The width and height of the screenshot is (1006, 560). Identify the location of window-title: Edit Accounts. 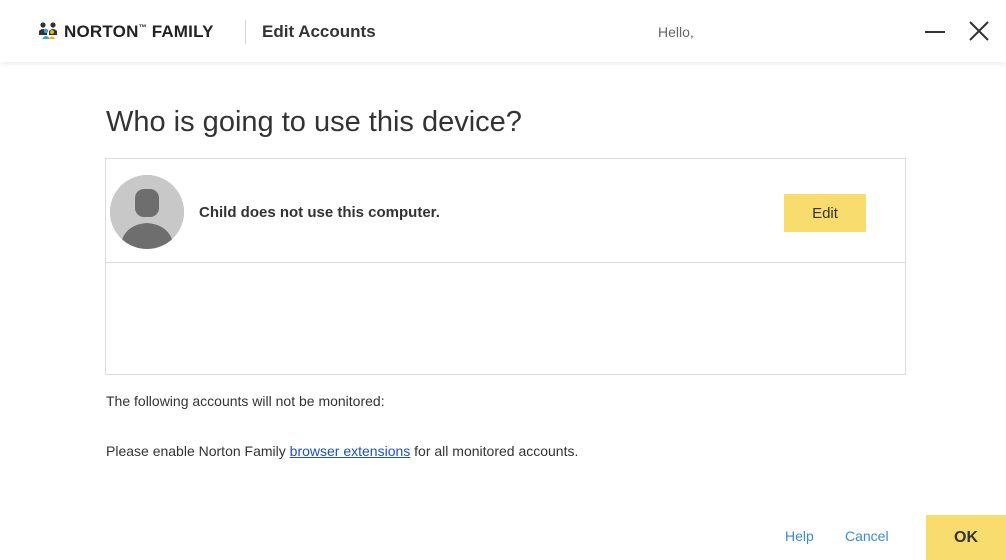
(319, 31).